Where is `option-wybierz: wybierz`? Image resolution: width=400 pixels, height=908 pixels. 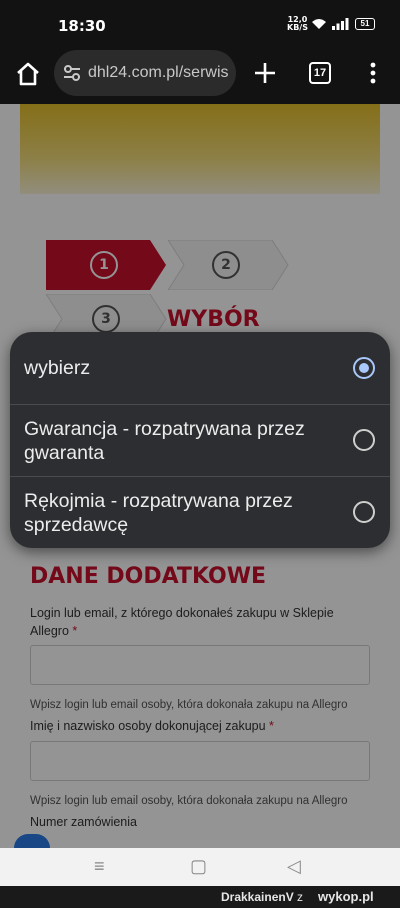
option-wybierz: wybierz is located at coordinates (200, 368).